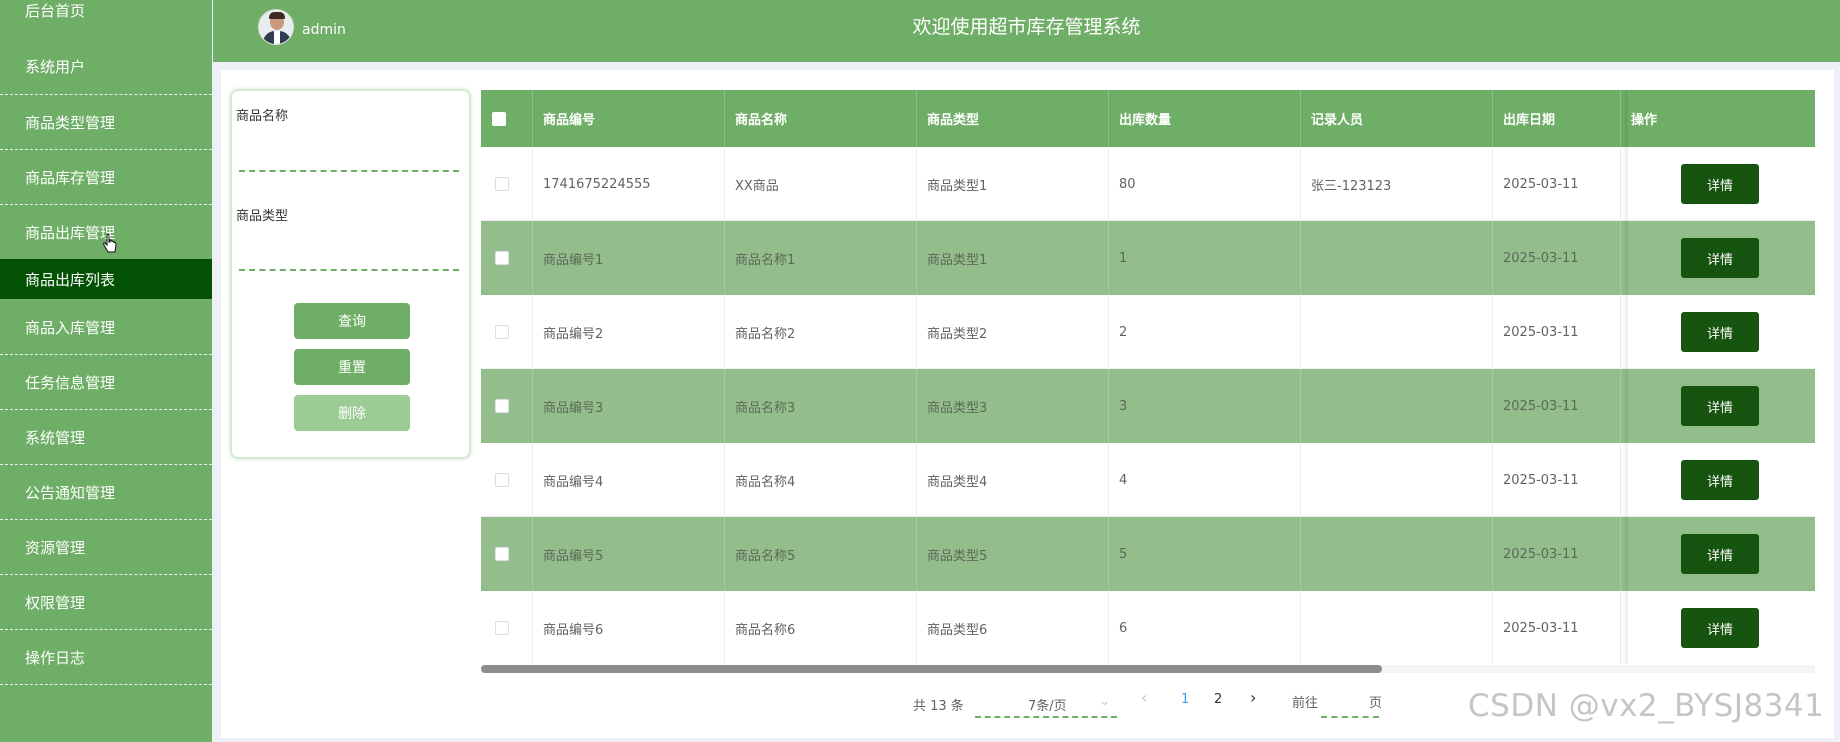 This screenshot has height=742, width=1840. Describe the element at coordinates (507, 118) in the screenshot. I see `select-all-cell` at that location.